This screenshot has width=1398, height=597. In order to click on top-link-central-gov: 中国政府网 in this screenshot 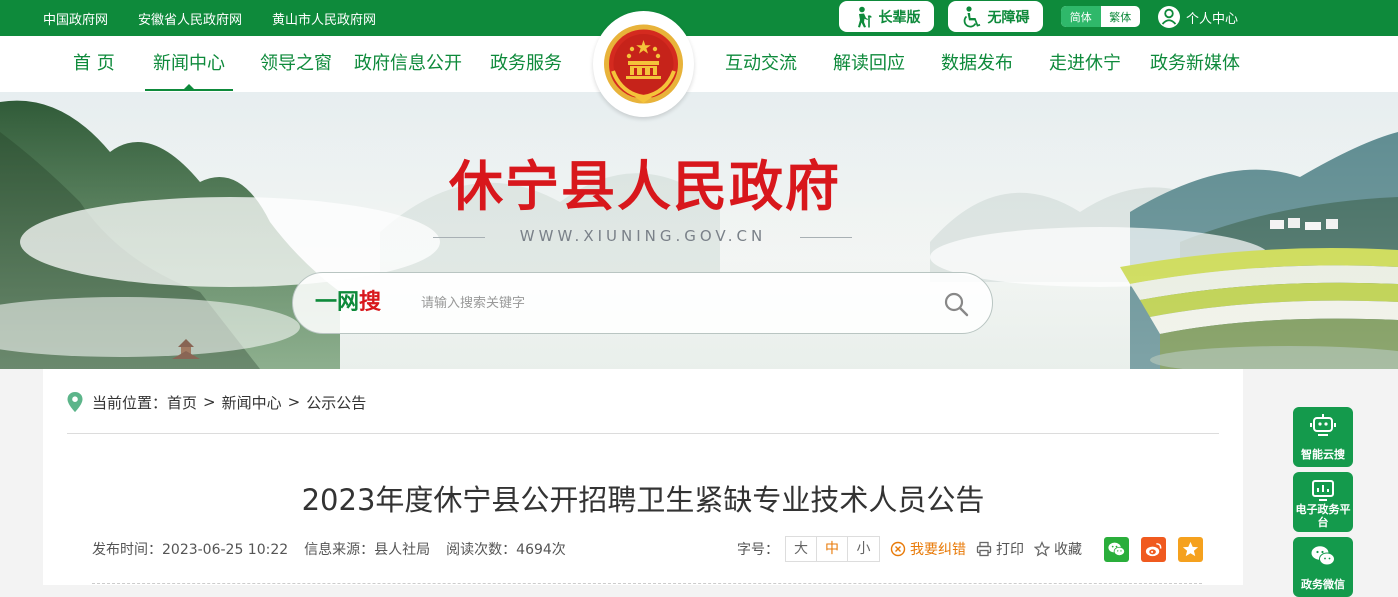, I will do `click(75, 18)`.